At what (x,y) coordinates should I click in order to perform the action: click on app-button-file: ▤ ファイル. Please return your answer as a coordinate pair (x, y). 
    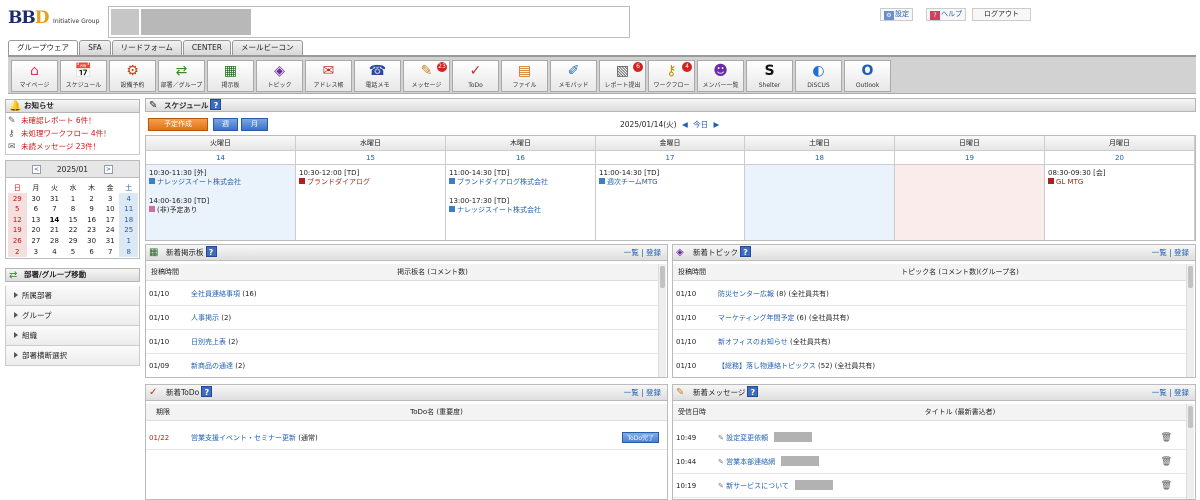
    Looking at the image, I should click on (524, 76).